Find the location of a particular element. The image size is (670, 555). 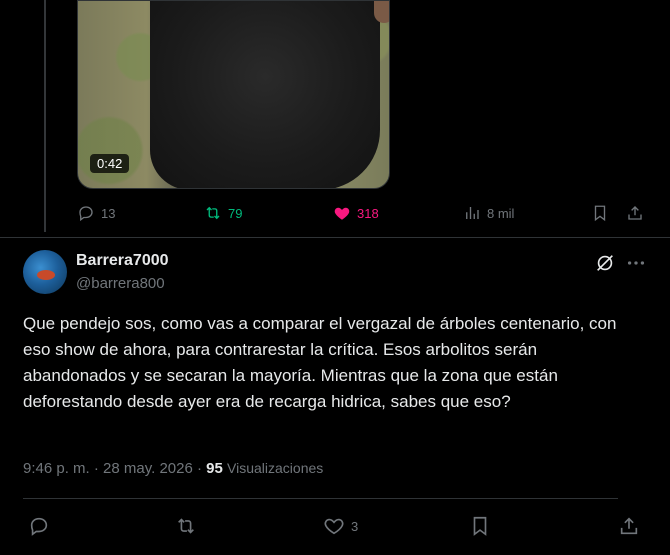

retweet-action: 79 is located at coordinates (223, 213).